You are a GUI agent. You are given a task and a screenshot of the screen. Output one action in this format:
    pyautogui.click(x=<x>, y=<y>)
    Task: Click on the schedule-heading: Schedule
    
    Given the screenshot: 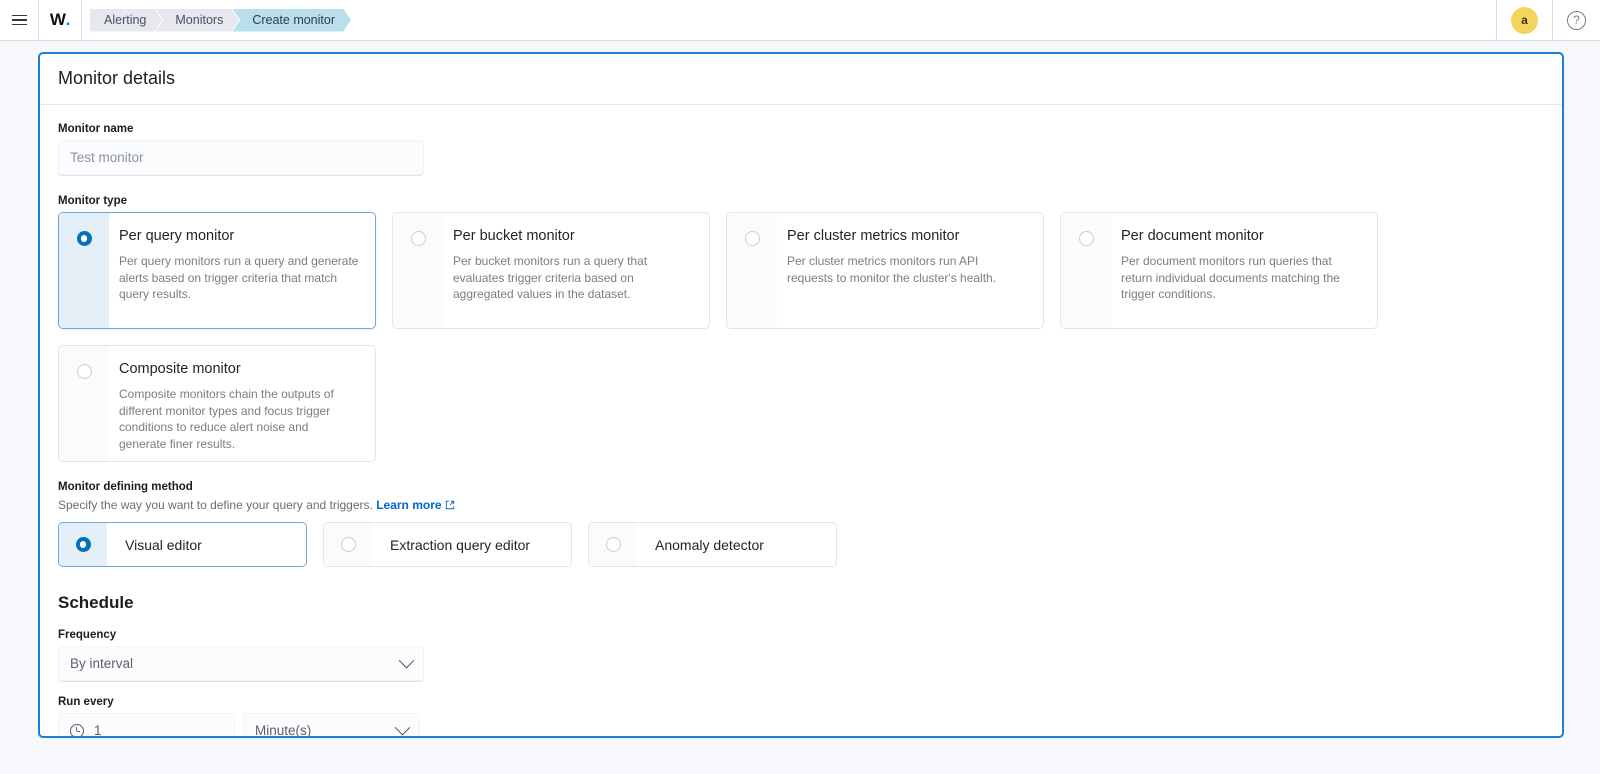 What is the action you would take?
    pyautogui.click(x=96, y=602)
    